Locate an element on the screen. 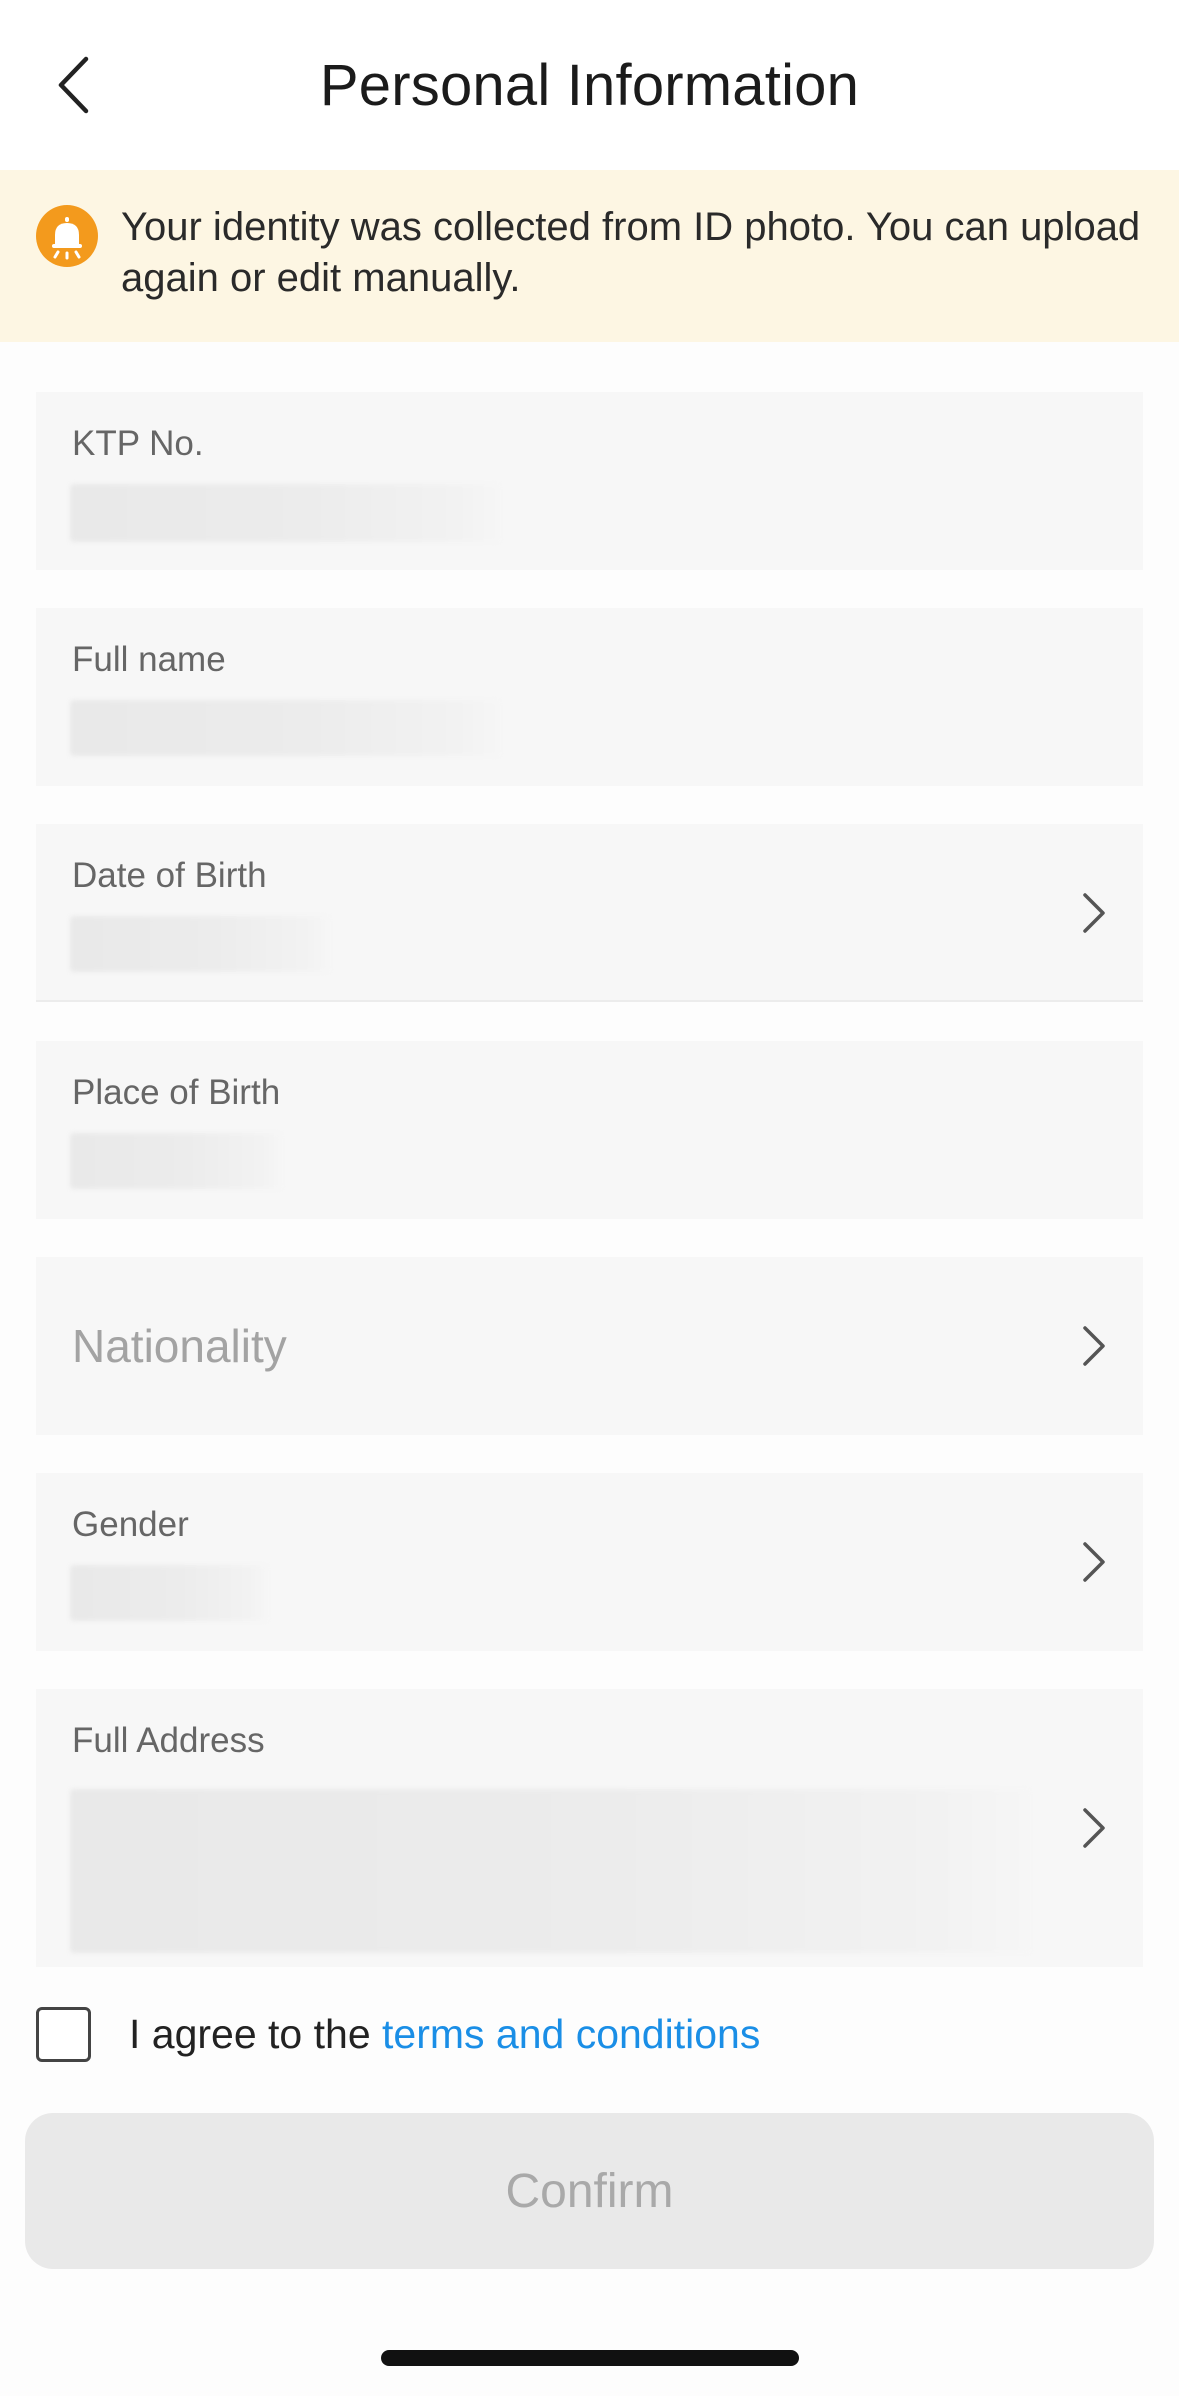  nav-header: Personal Information is located at coordinates (589, 85).